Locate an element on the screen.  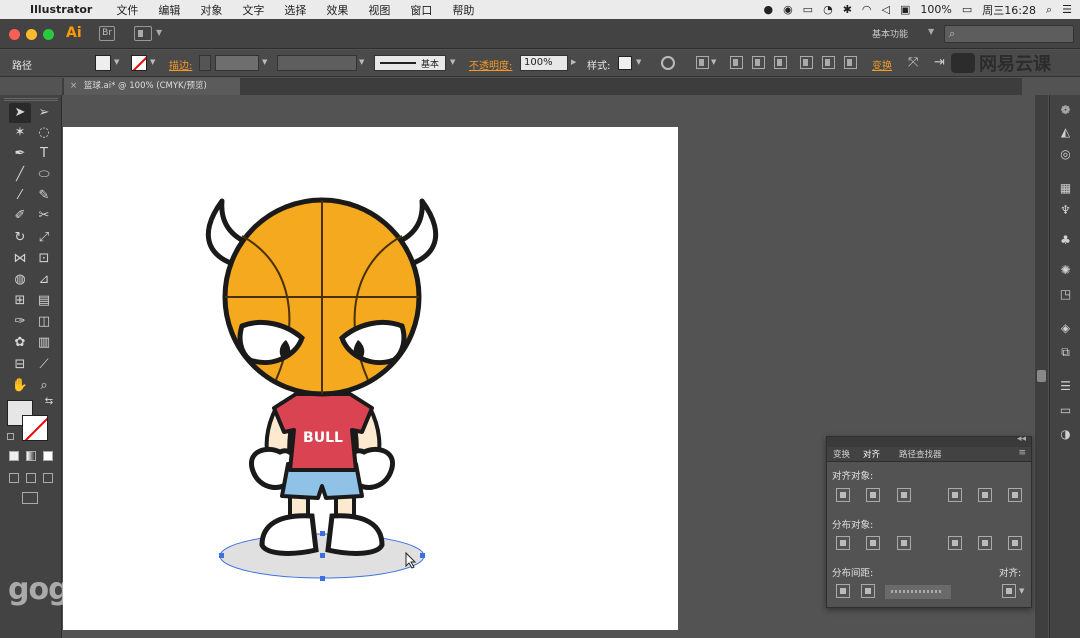
align-objects-label: 对齐对象: is located at coordinates (853, 476).